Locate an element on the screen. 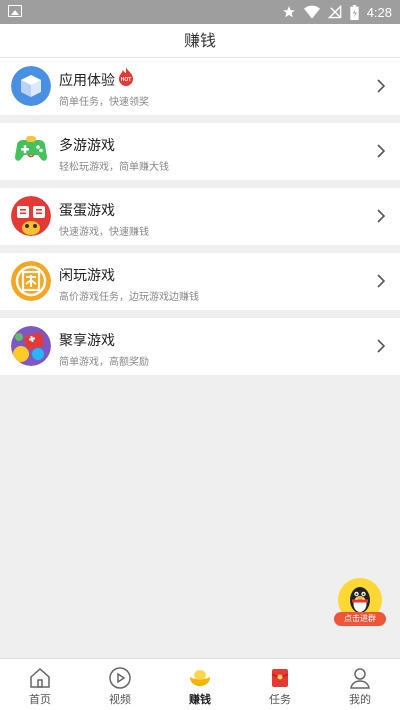 Image resolution: width=400 pixels, height=710 pixels. gallery-notification-icon is located at coordinates (15, 11).